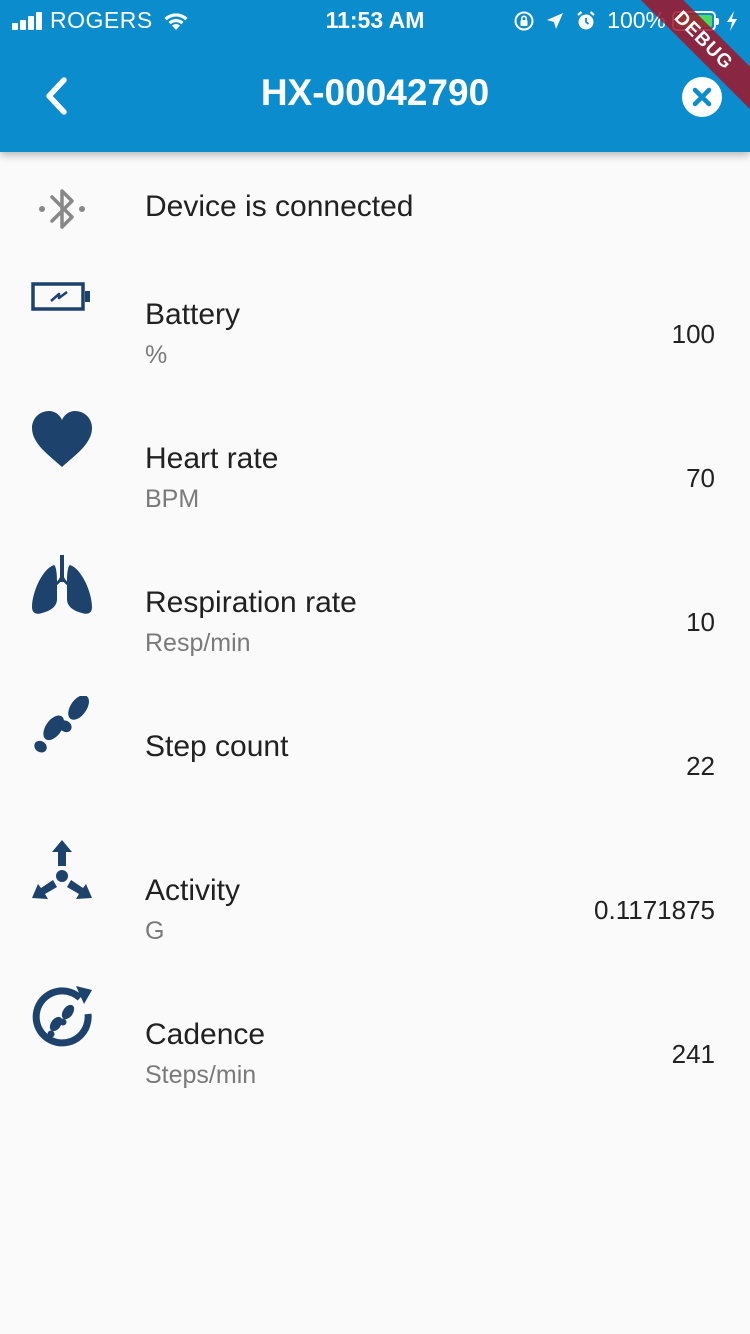 This screenshot has width=750, height=1334. I want to click on page-title: HX-00042790, so click(375, 92).